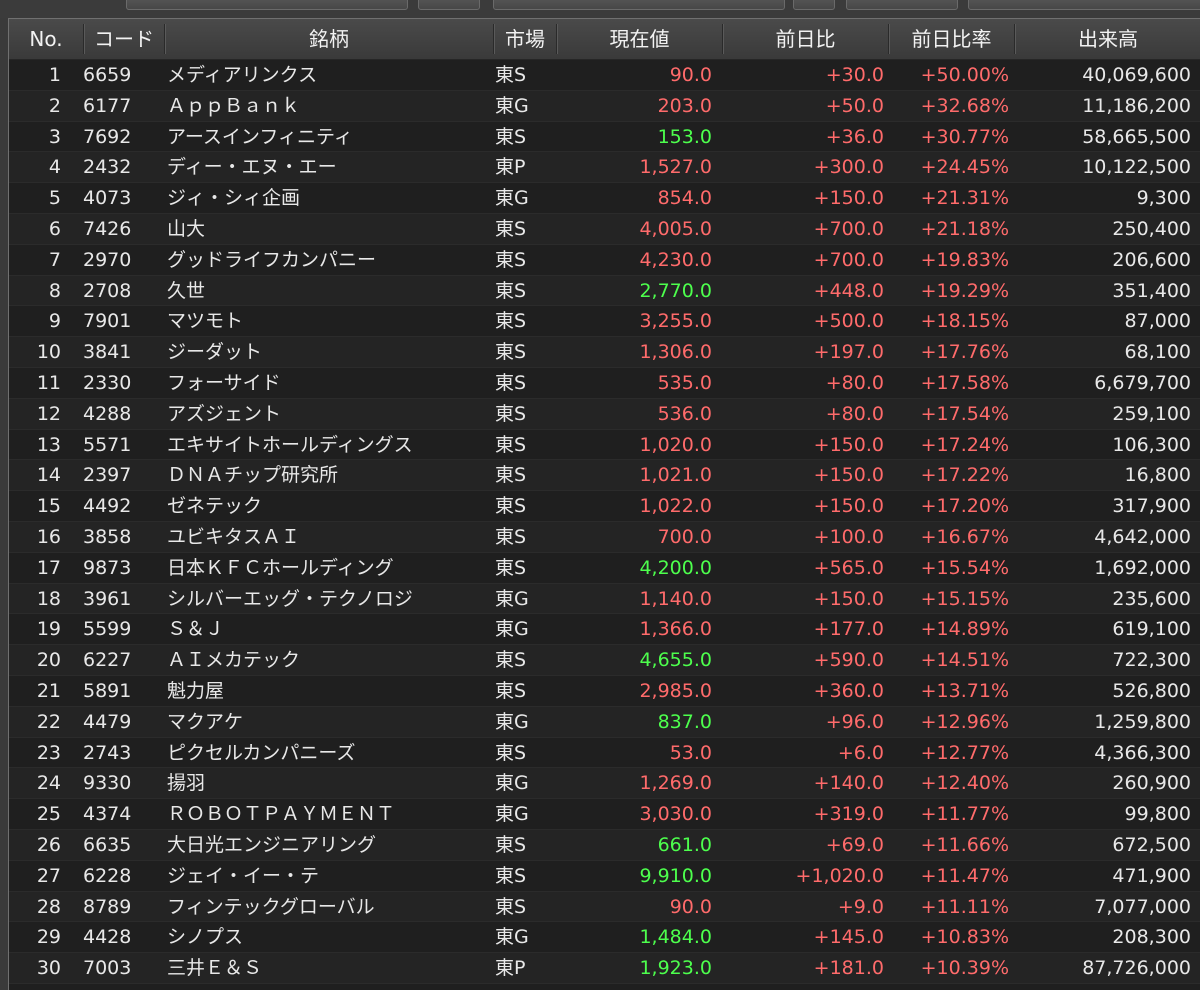 The width and height of the screenshot is (1200, 990). I want to click on cell-volume: 58,665,500, so click(1136, 136).